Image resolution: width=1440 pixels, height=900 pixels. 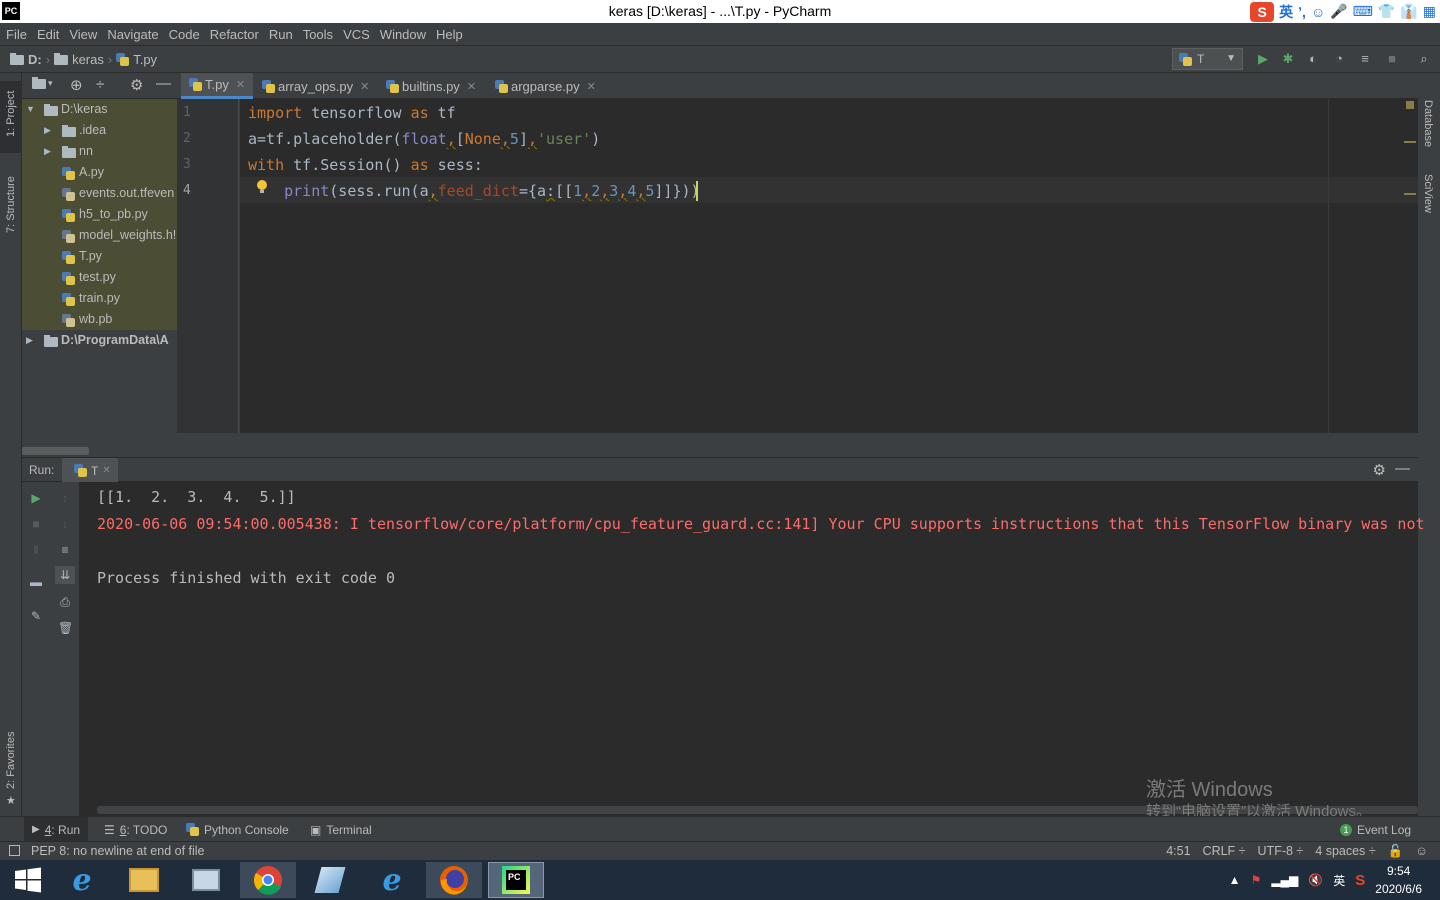 I want to click on tab-run: ▶ 4: Run, so click(x=56, y=829).